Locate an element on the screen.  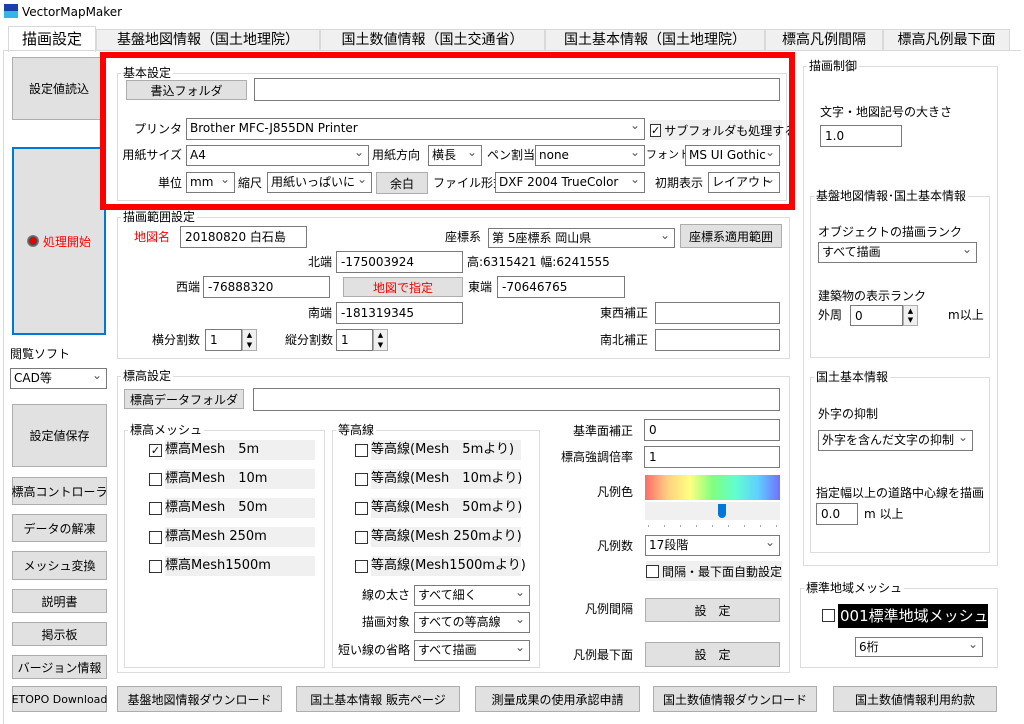
contour-checkbox: 等高線(Mesh 10mより) is located at coordinates (438, 479).